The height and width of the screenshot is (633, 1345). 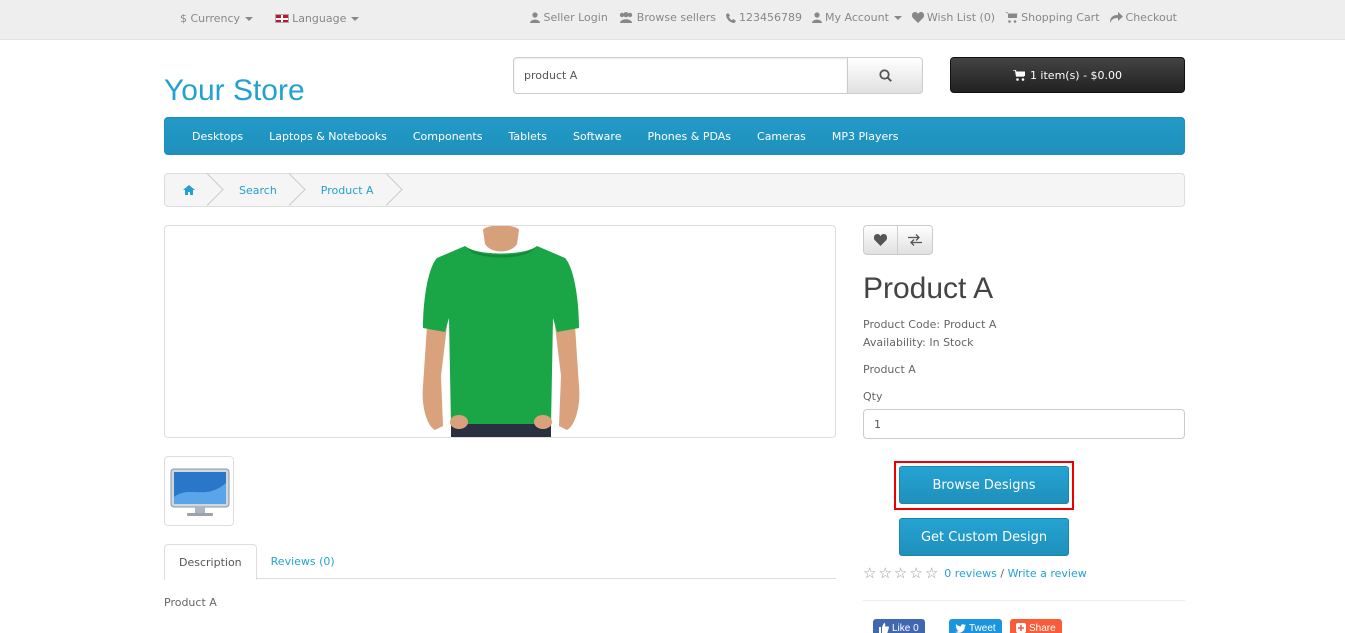 What do you see at coordinates (763, 17) in the screenshot?
I see `phone-link: 123456789` at bounding box center [763, 17].